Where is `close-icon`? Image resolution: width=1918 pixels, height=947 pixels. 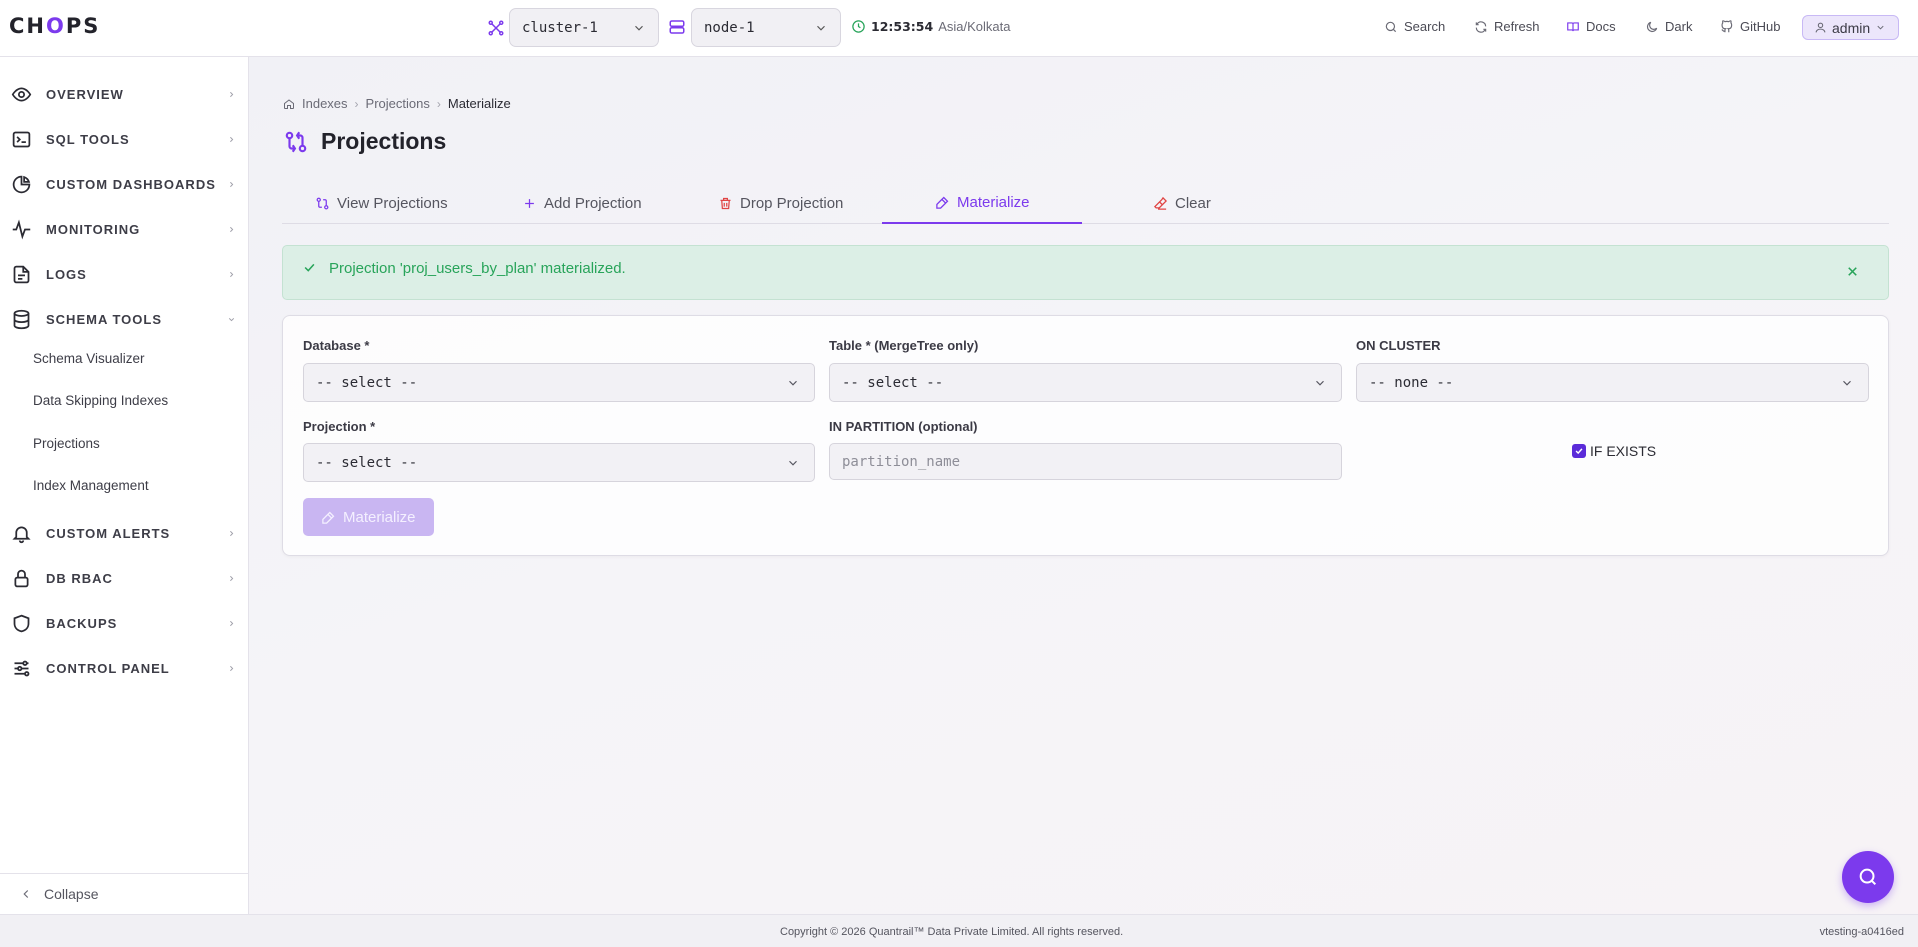
close-icon is located at coordinates (1852, 271).